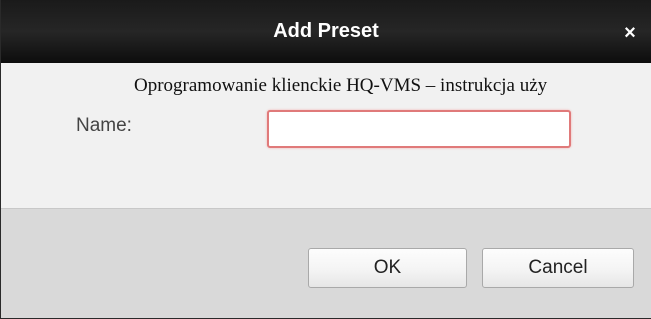 Image resolution: width=651 pixels, height=319 pixels. I want to click on cancel-button: Cancel, so click(558, 268).